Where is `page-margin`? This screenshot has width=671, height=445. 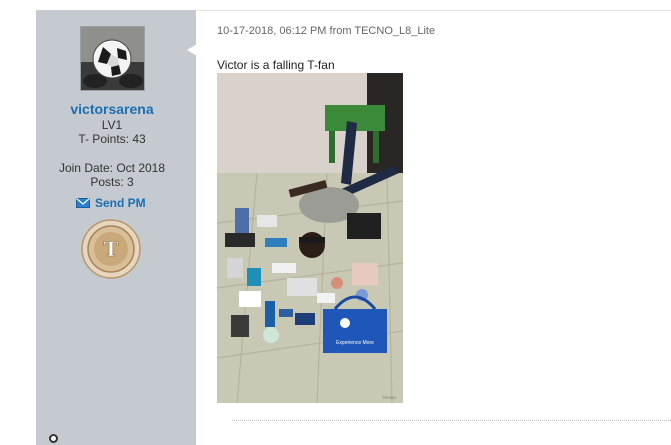
page-margin is located at coordinates (18, 222).